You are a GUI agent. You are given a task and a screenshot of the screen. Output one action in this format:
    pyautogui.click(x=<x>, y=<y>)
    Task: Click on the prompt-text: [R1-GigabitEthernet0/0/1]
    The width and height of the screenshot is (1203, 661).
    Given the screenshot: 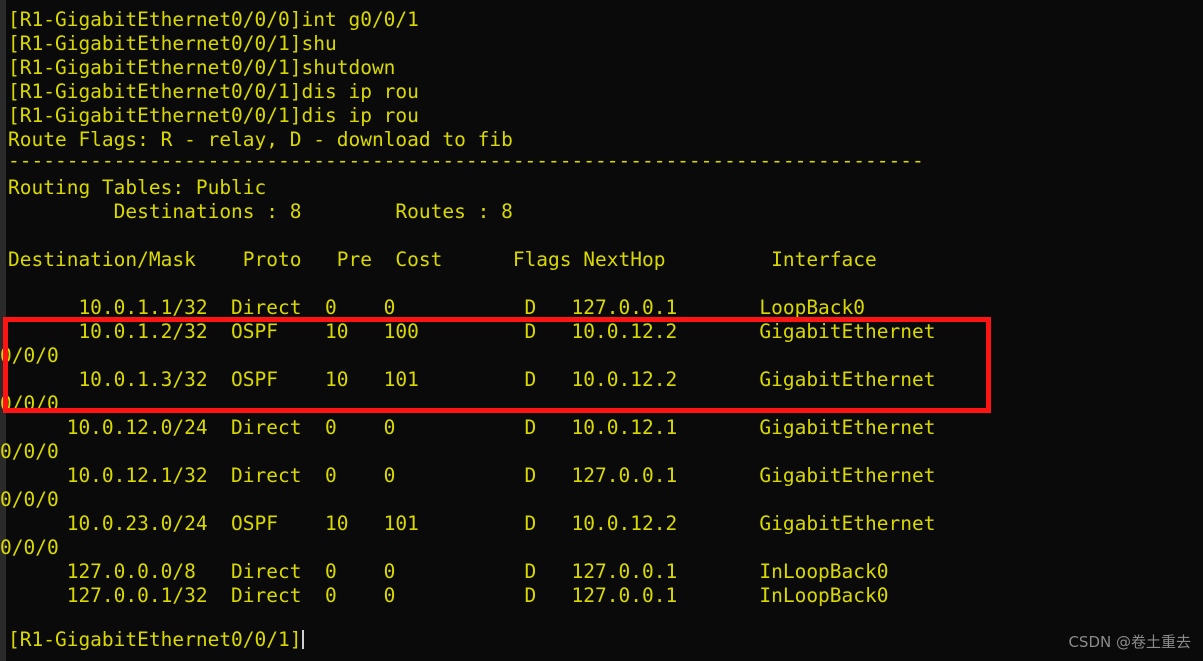 What is the action you would take?
    pyautogui.click(x=155, y=639)
    